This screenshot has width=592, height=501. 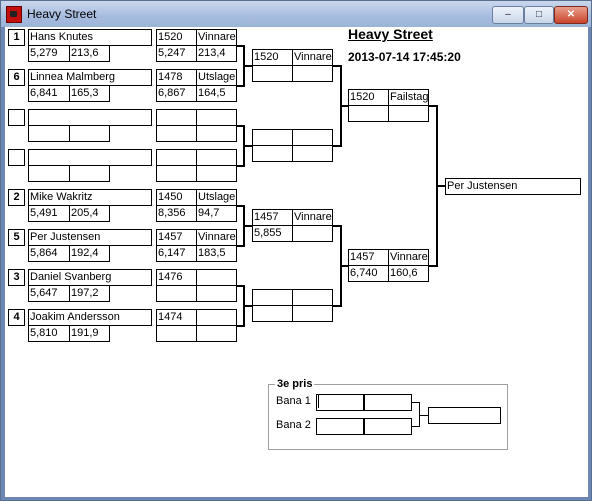 I want to click on sf-status-field: Vinnare, so click(x=408, y=257).